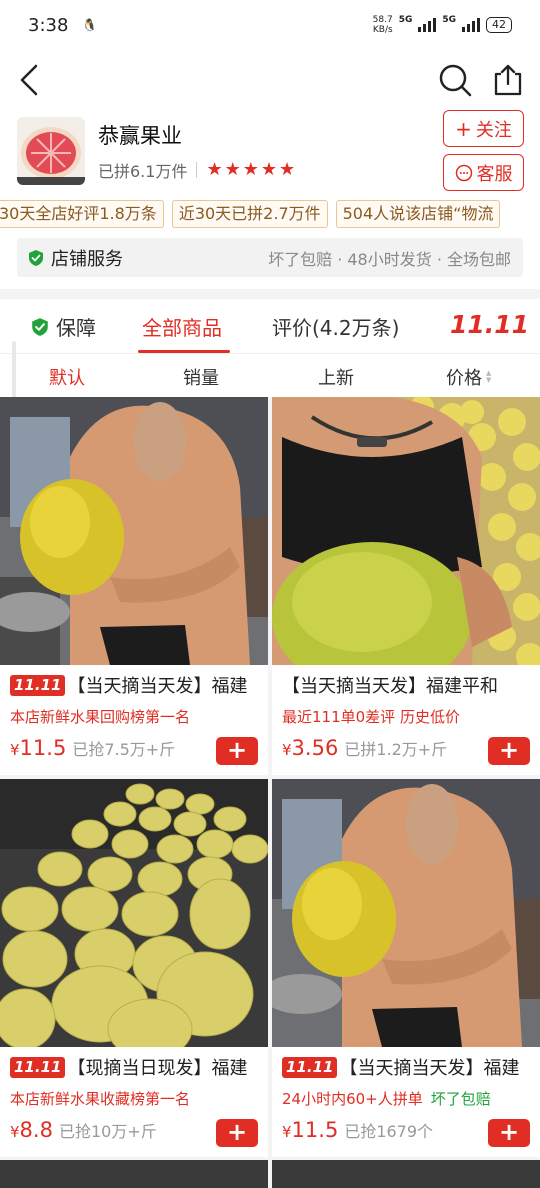 The width and height of the screenshot is (540, 1188). Describe the element at coordinates (201, 377) in the screenshot. I see `sort-sales: 销量` at that location.